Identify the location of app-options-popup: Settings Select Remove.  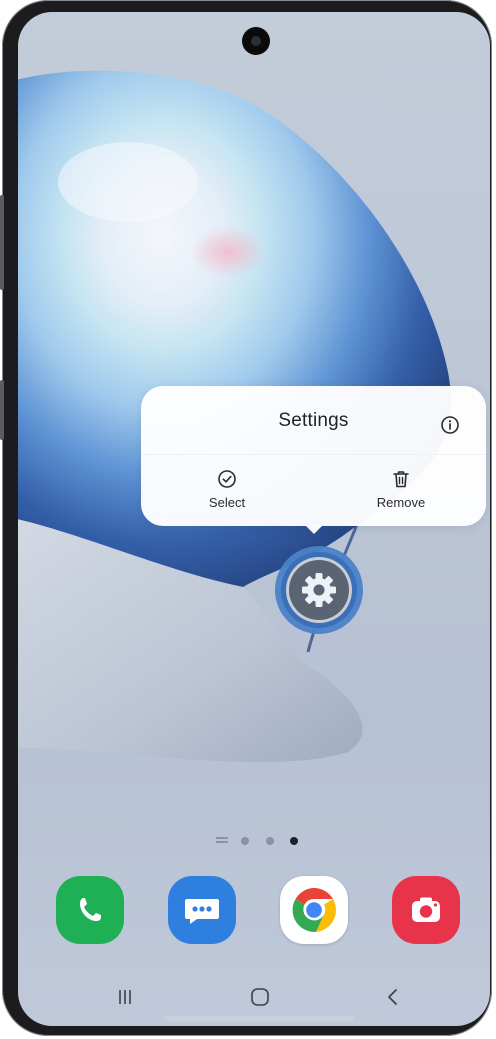
(313, 456).